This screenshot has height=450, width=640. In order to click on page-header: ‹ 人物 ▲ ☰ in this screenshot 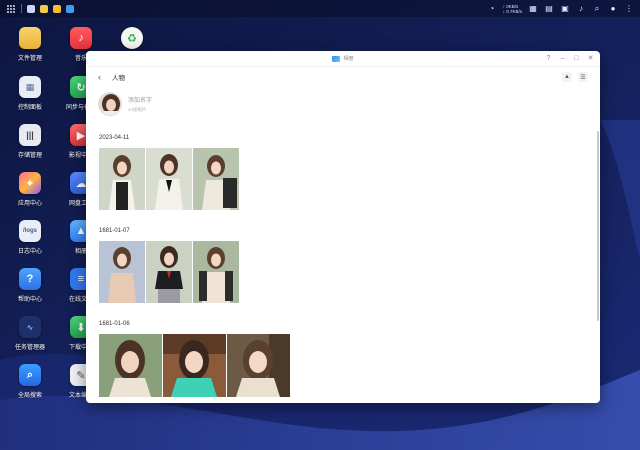, I will do `click(343, 77)`.